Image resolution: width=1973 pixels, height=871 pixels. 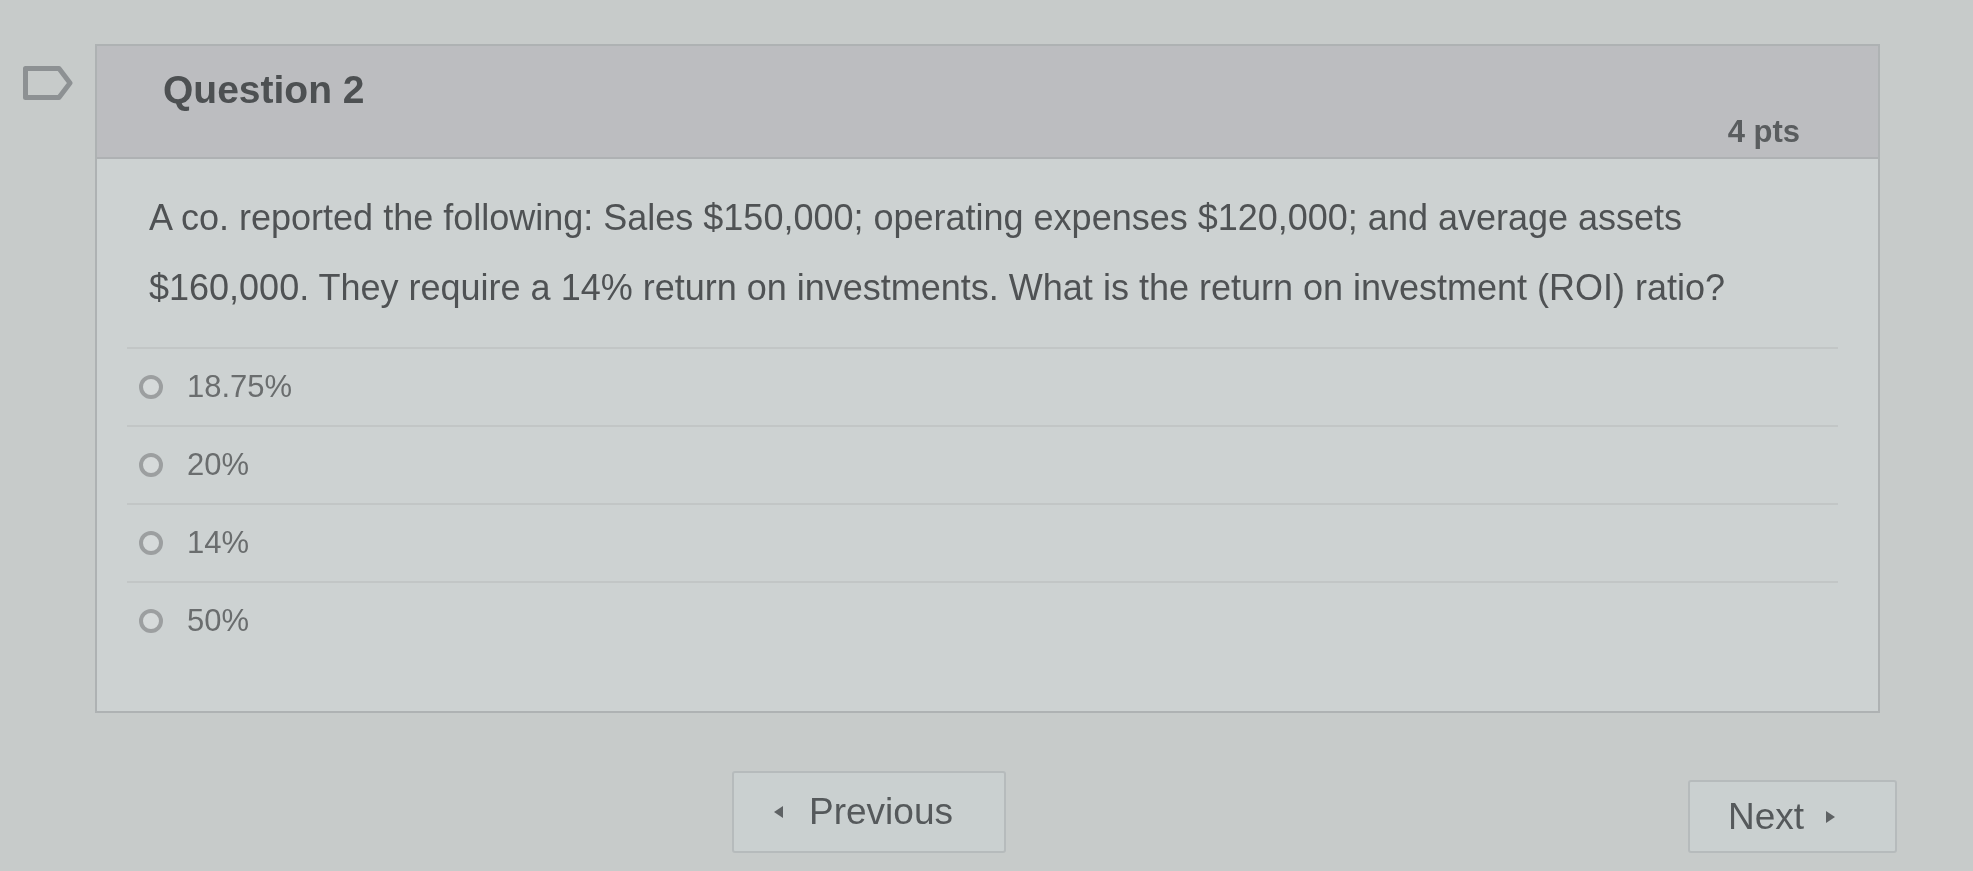 What do you see at coordinates (218, 621) in the screenshot?
I see `answer-label: 50%` at bounding box center [218, 621].